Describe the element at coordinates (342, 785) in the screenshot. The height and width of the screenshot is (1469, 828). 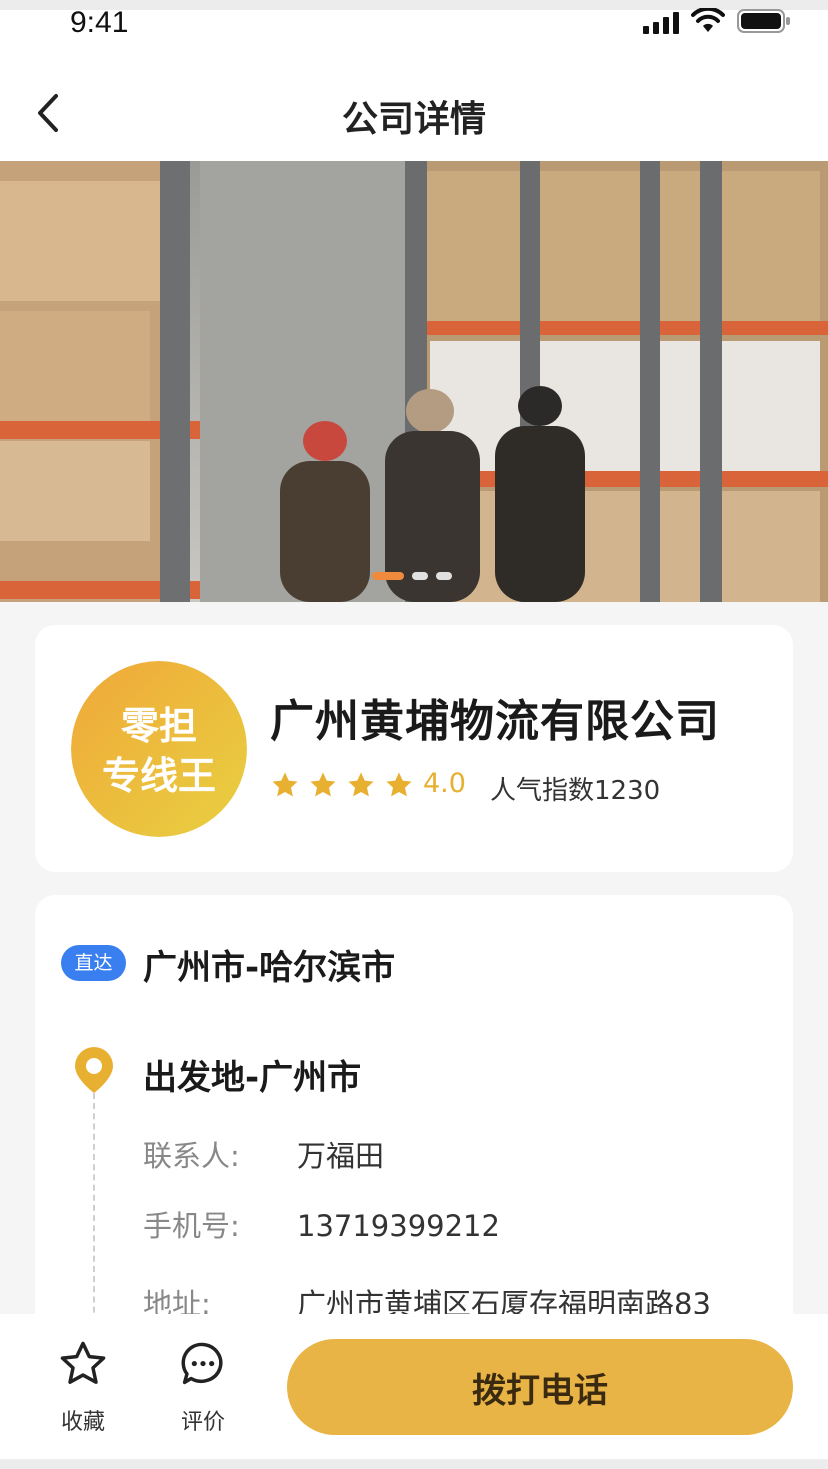
I see `rating-stars` at that location.